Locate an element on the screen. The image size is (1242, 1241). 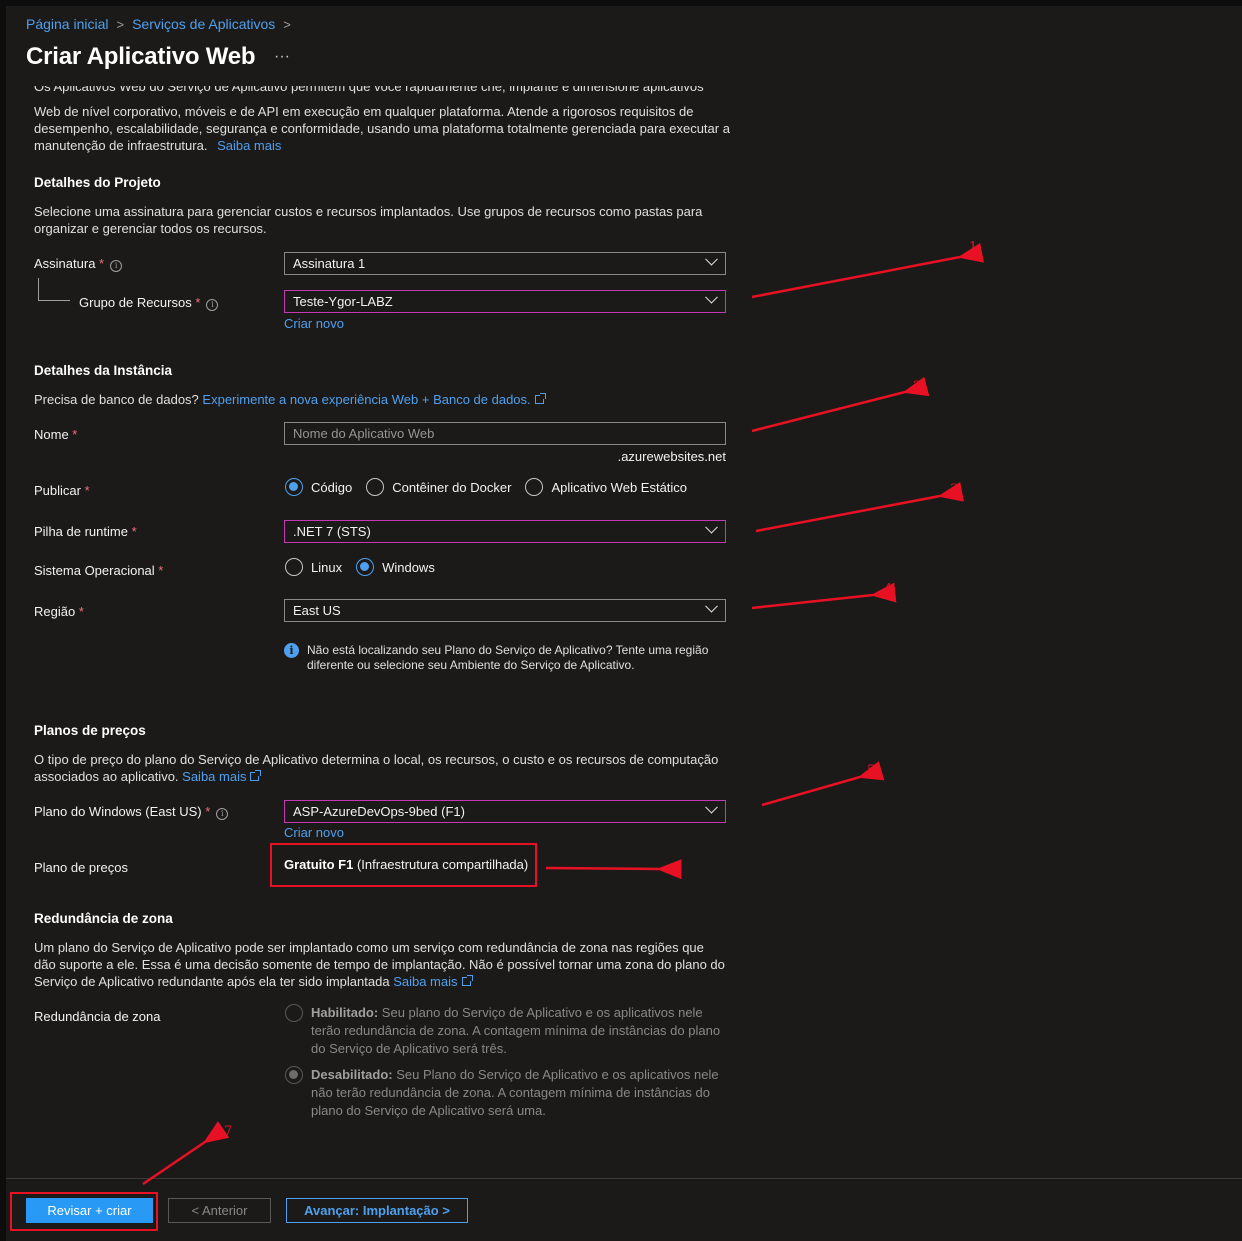
annotation-number-5: 5 is located at coordinates (871, 770).